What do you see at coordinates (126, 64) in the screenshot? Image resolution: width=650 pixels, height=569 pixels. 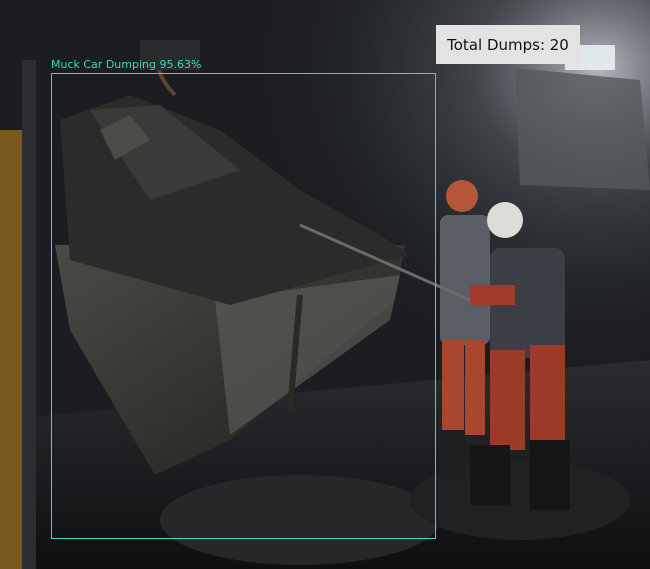 I see `detection-label: Muck Car Dumping 95.63%` at bounding box center [126, 64].